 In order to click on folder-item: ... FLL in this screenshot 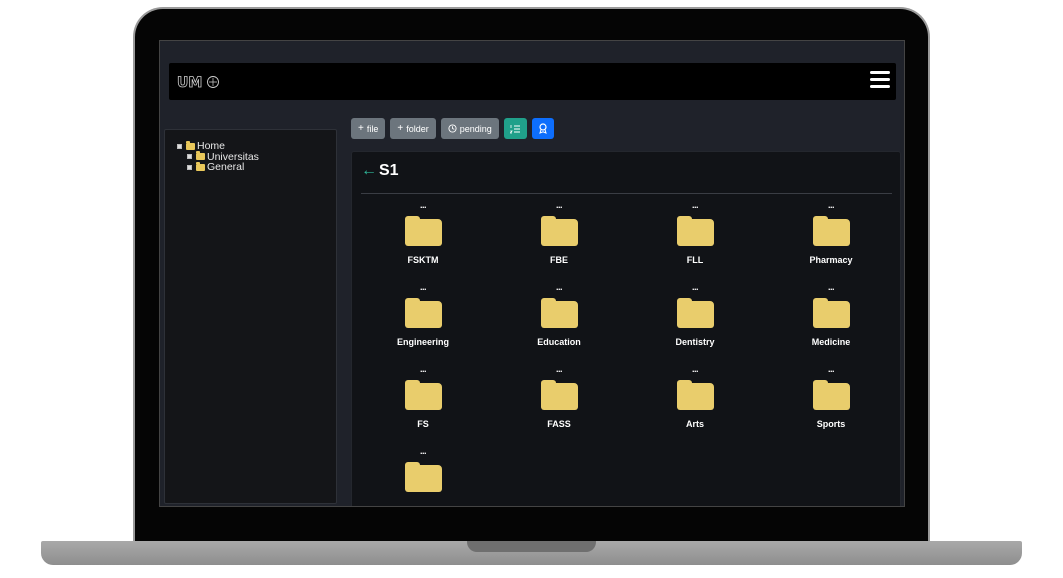, I will do `click(695, 241)`.